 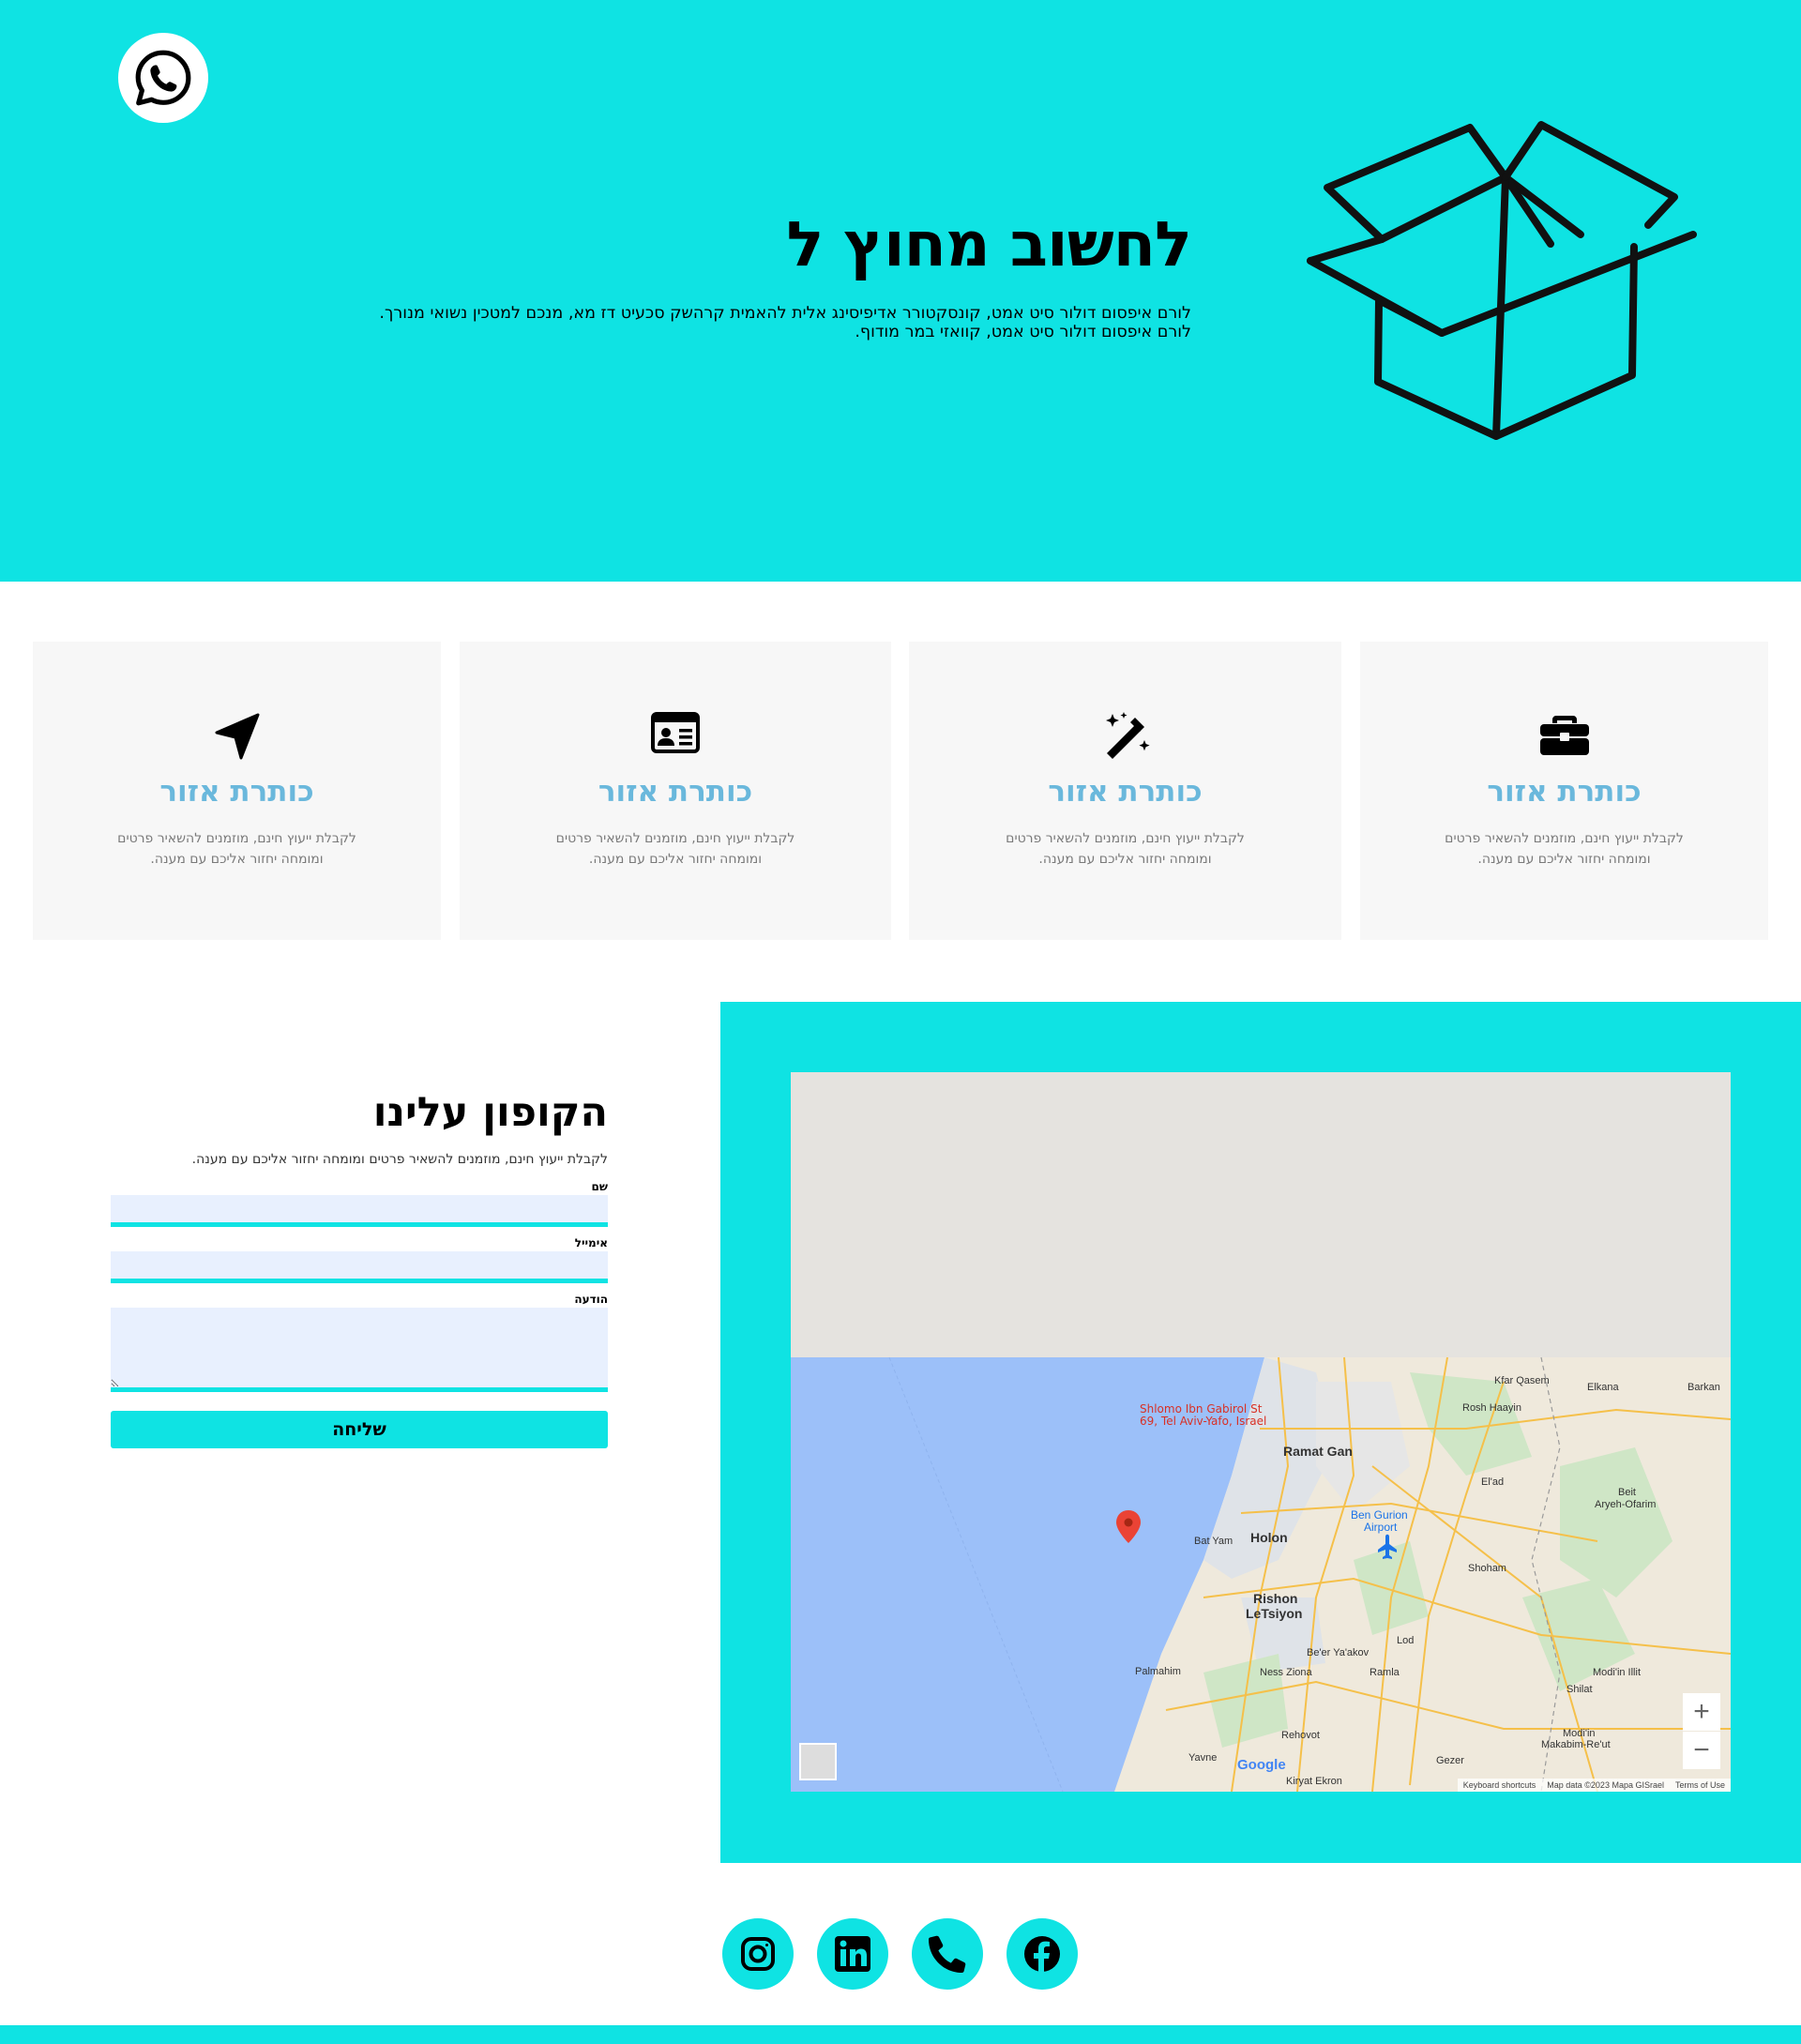 I want to click on linkedin-icon, so click(x=852, y=1954).